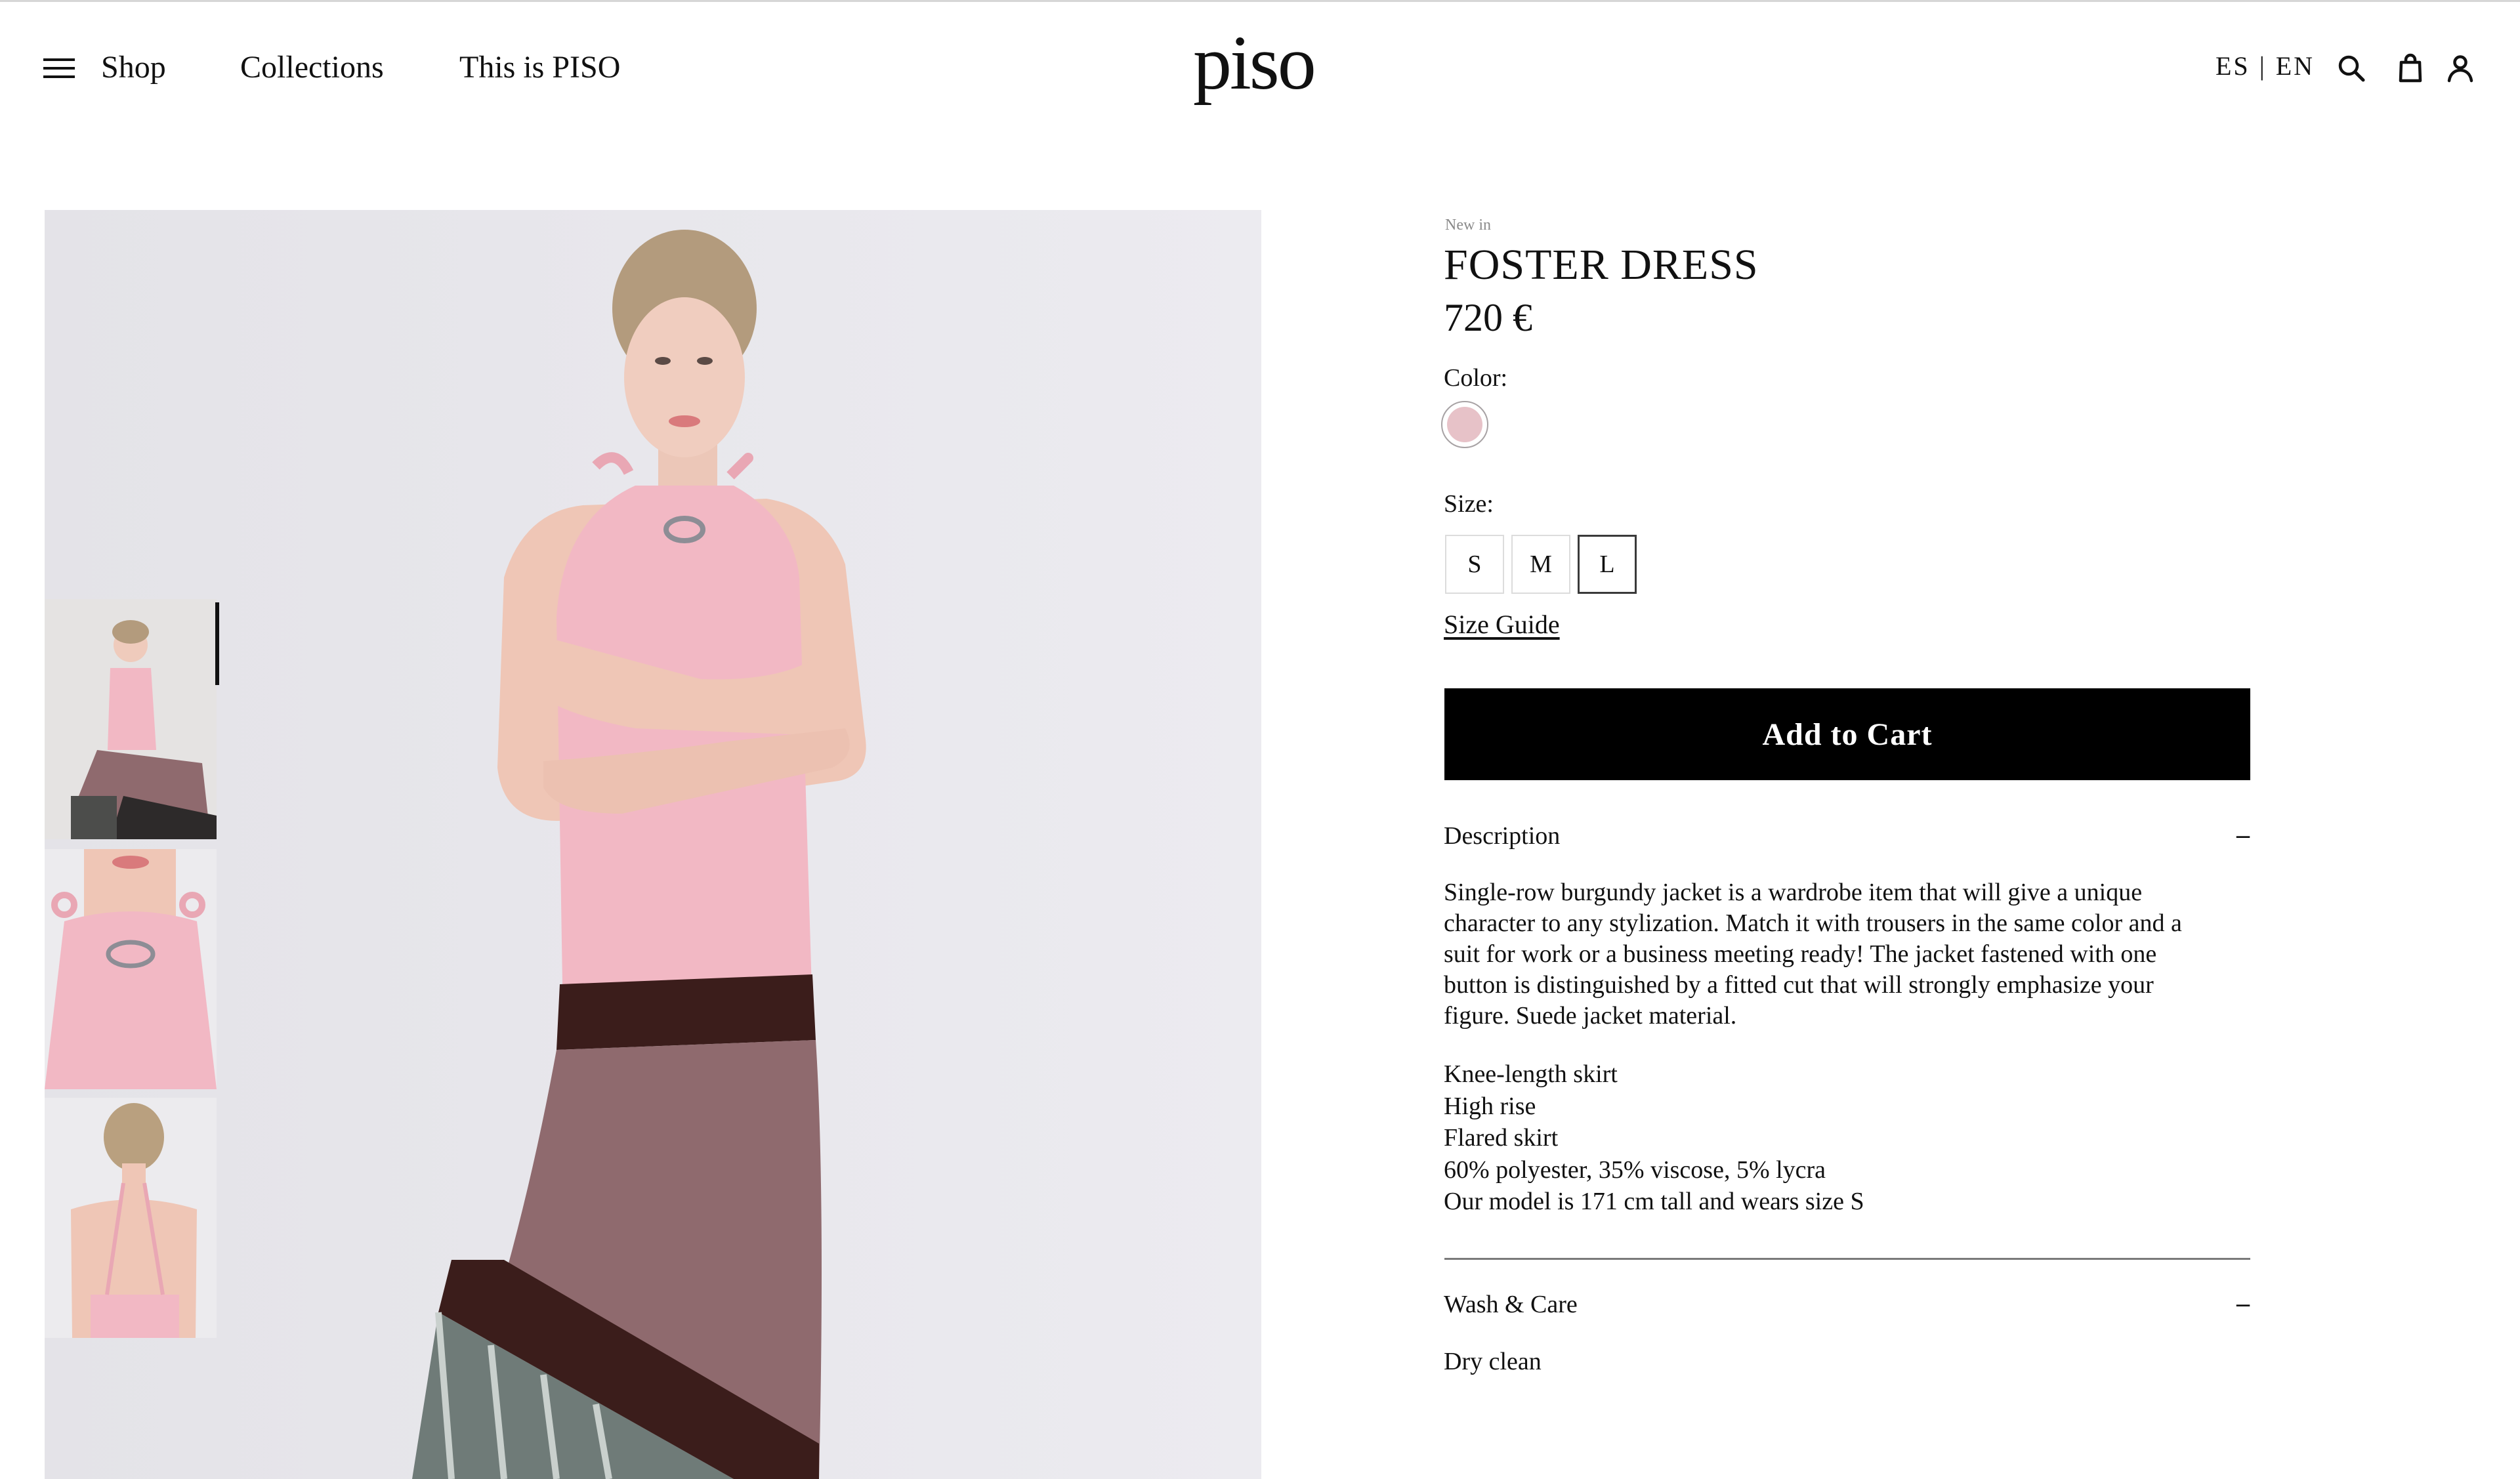  I want to click on menu-icon, so click(59, 68).